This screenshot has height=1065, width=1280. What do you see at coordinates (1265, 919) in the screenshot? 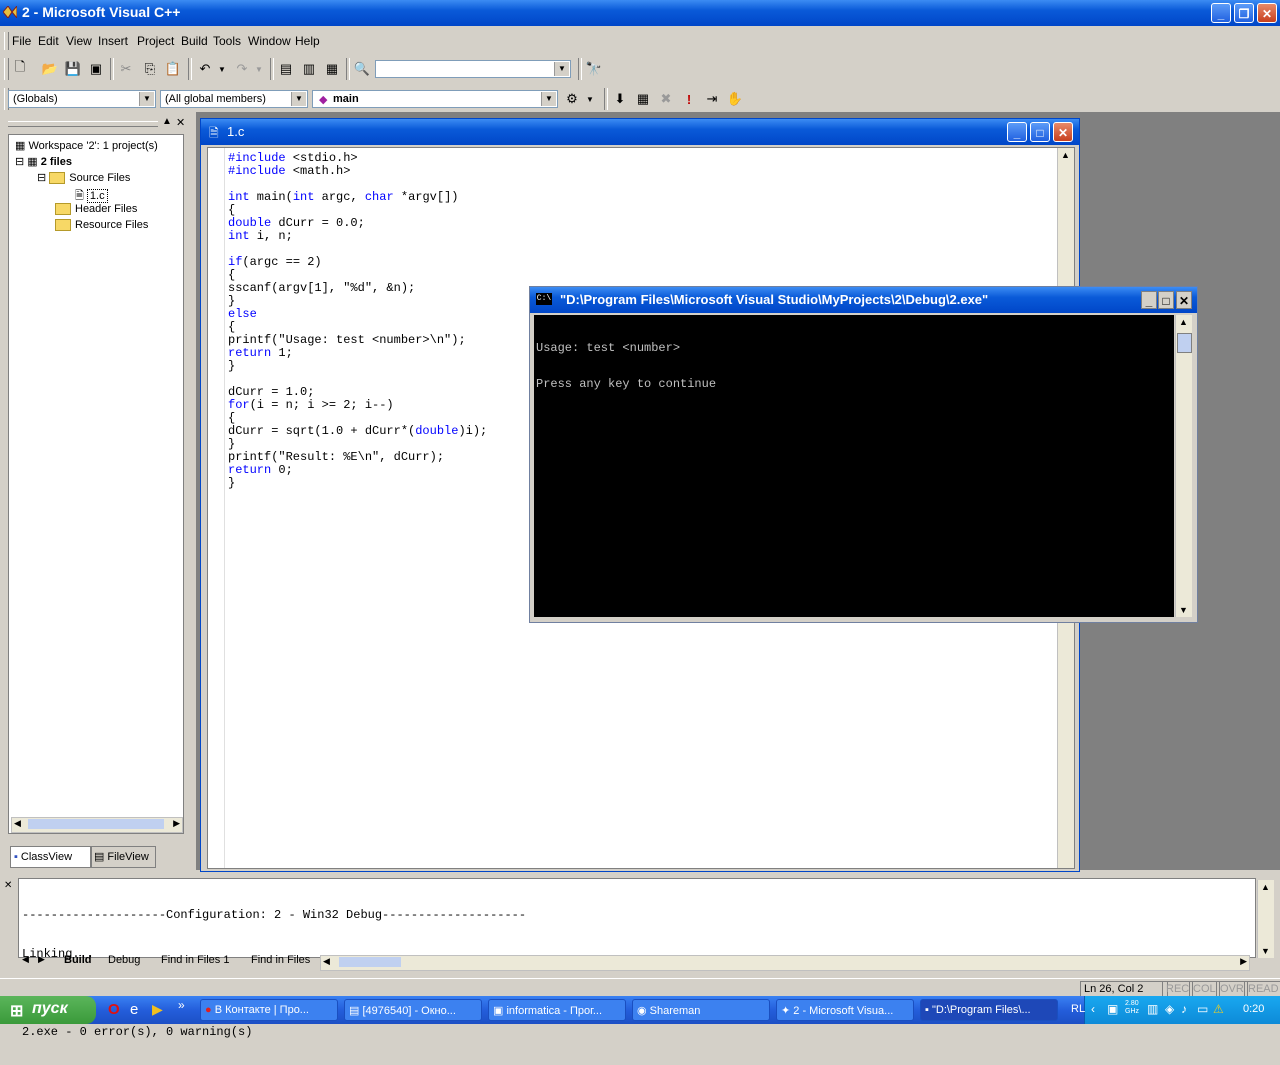
I see `output-scrollbar: ▲ ▼` at bounding box center [1265, 919].